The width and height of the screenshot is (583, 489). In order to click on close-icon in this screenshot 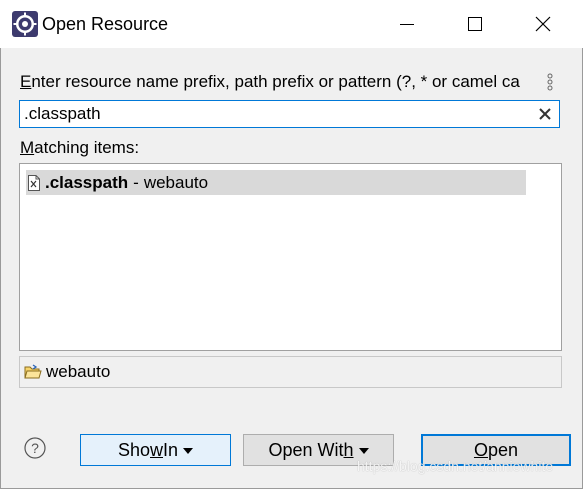, I will do `click(543, 24)`.